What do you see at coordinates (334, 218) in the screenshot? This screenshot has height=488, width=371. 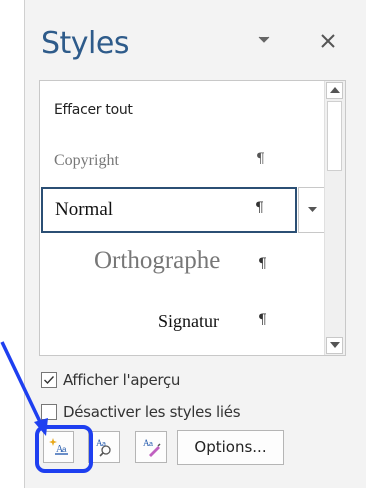 I see `vertical-scrollbar` at bounding box center [334, 218].